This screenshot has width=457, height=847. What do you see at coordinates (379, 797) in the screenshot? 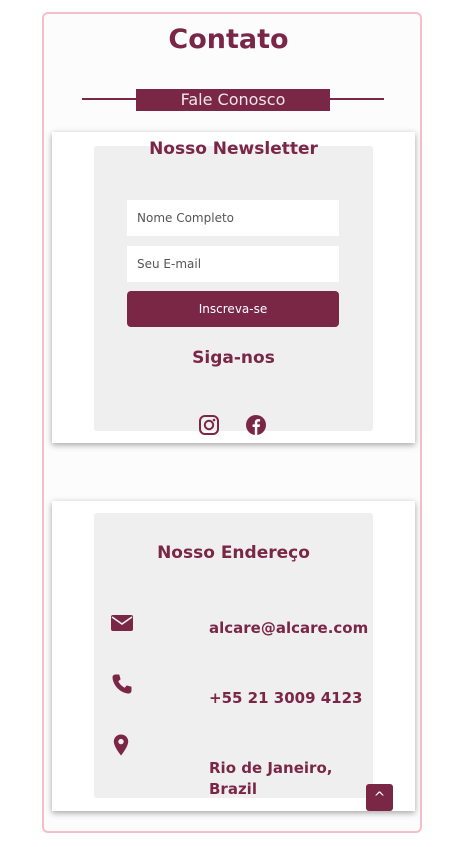
I see `scroll-to-top-button: ^` at bounding box center [379, 797].